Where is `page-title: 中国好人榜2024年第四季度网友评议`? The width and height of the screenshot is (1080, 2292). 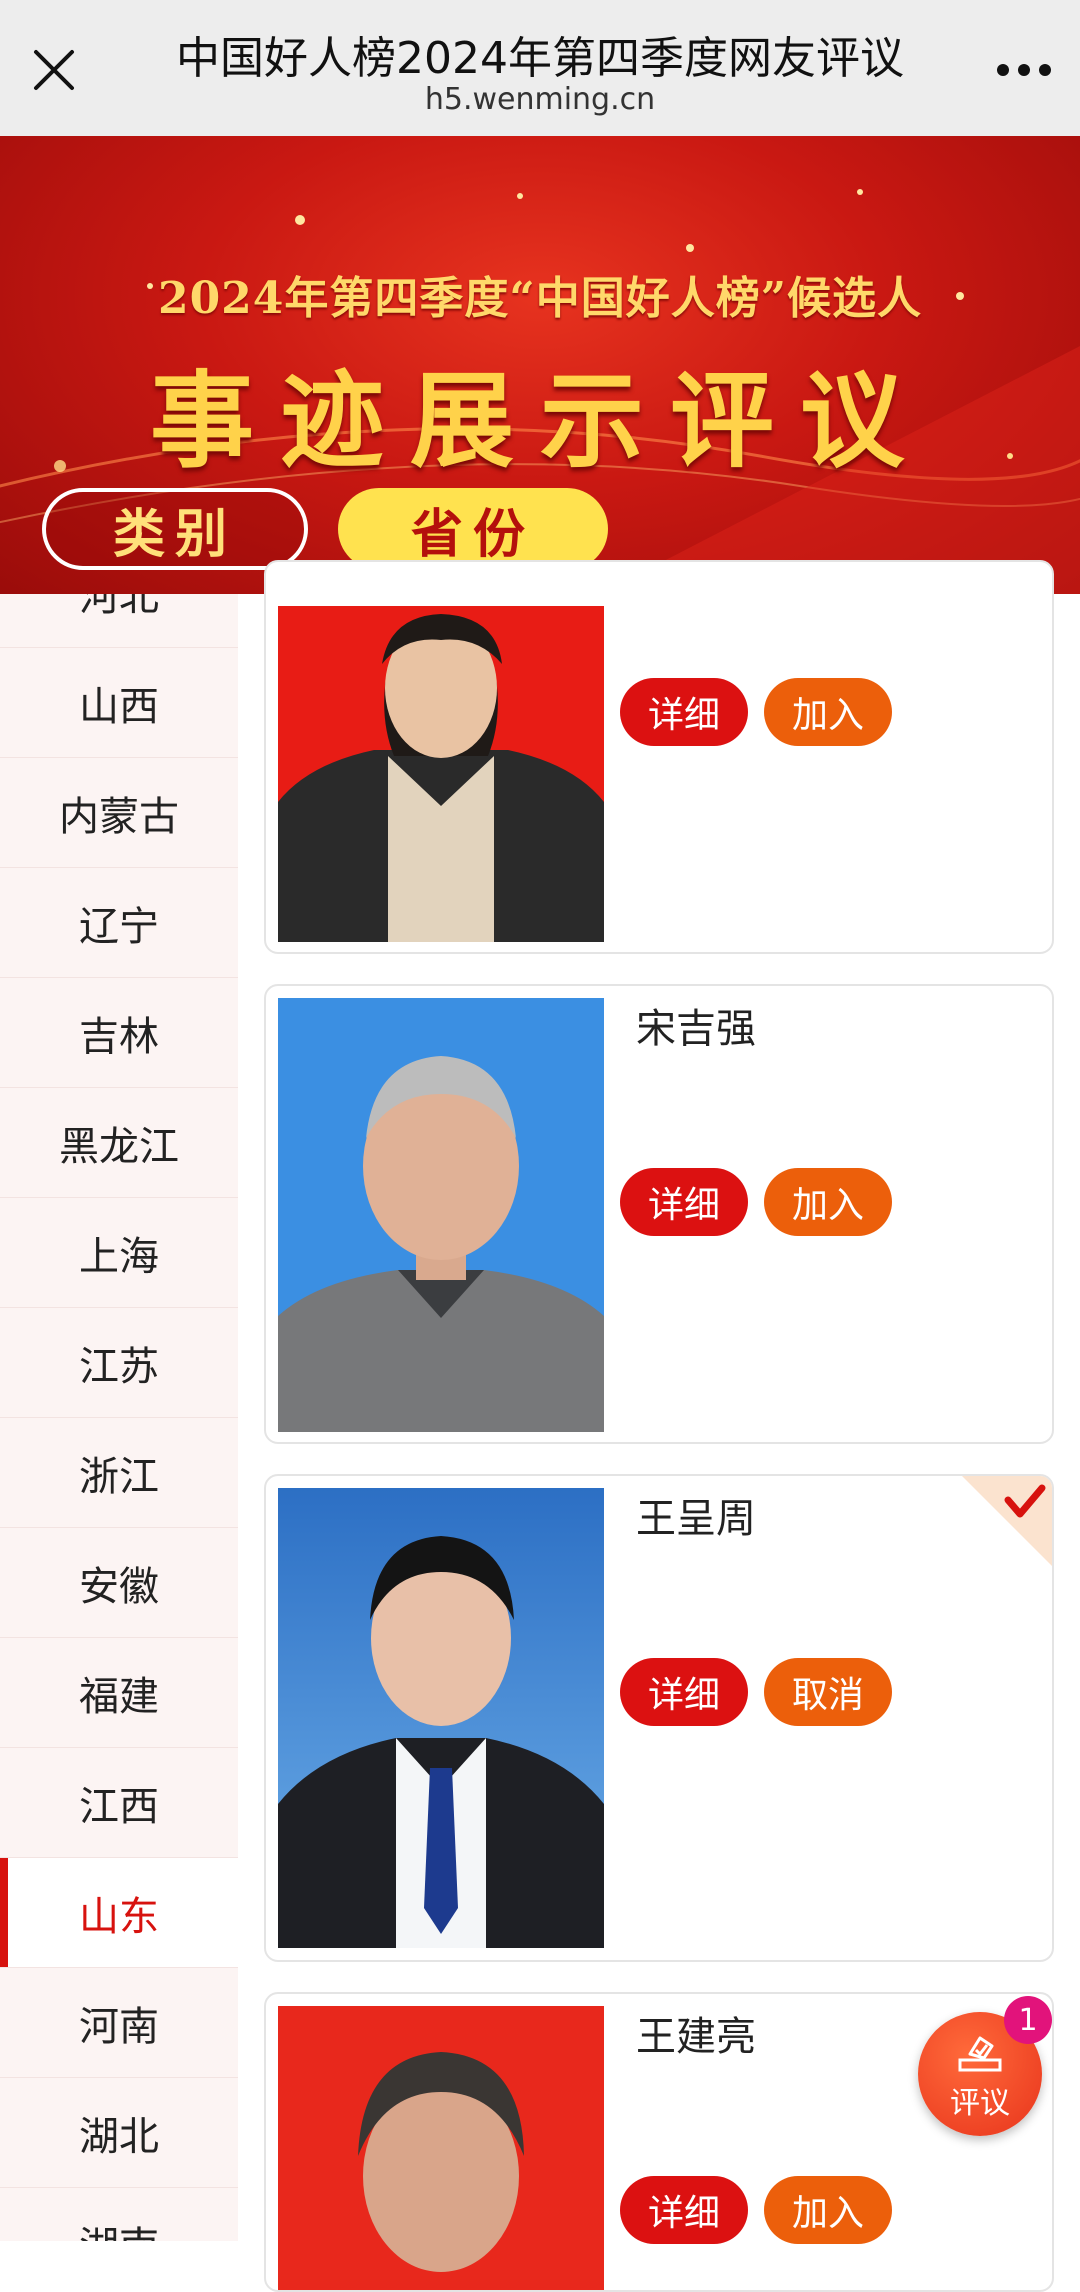
page-title: 中国好人榜2024年第四季度网友评议 is located at coordinates (540, 58).